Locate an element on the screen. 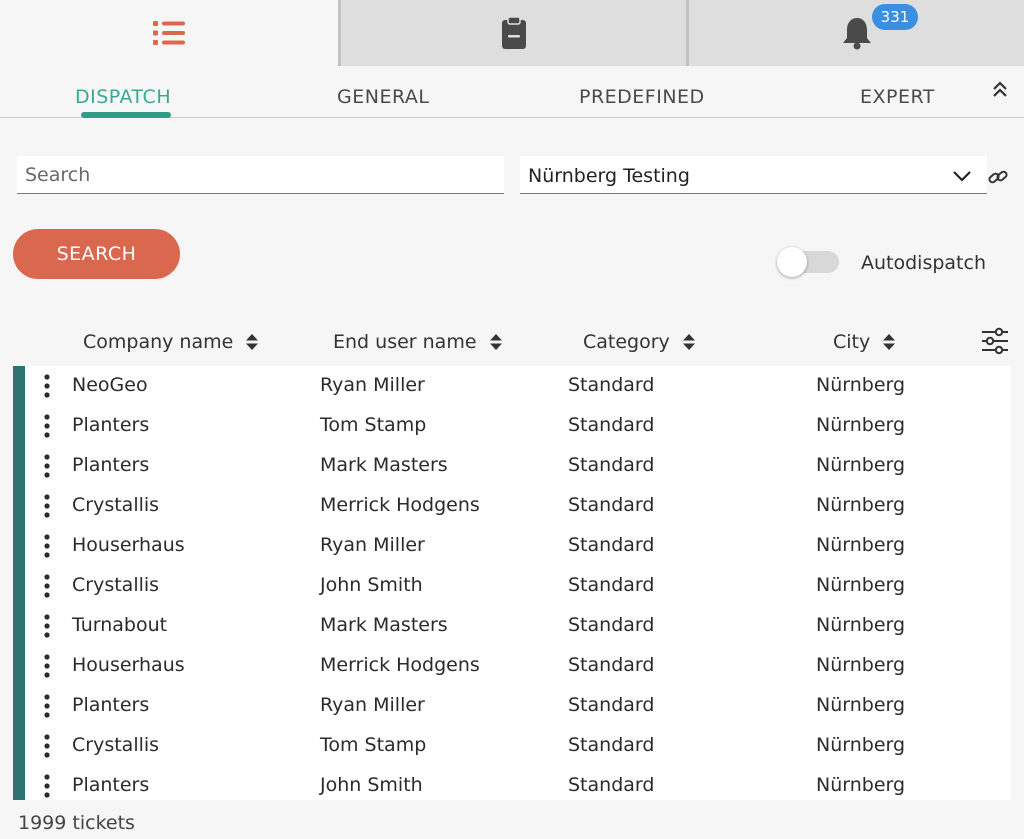 The height and width of the screenshot is (839, 1024). table-row: Crystallis John Smith Standard Nürnberg is located at coordinates (512, 586).